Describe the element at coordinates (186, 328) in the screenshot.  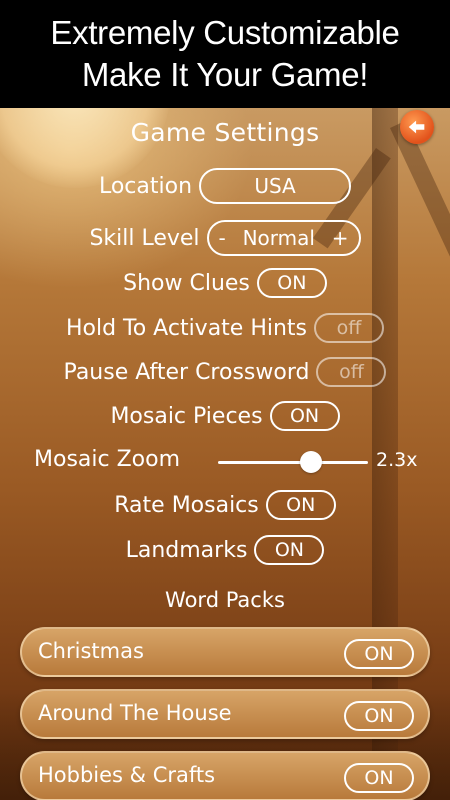
I see `hold-hints-label: Hold To Activate Hints` at that location.